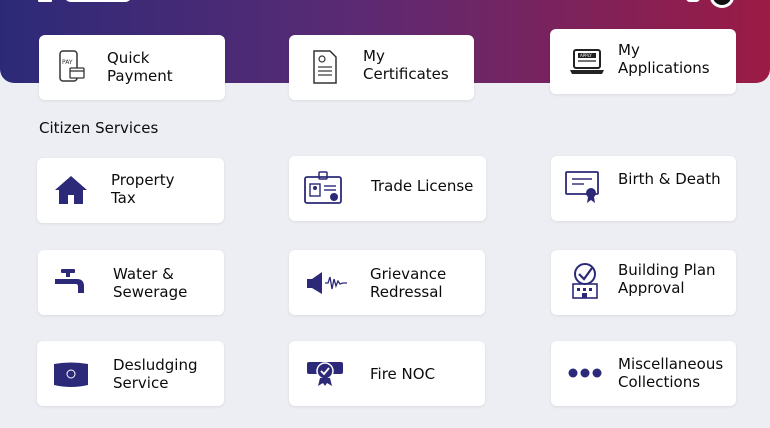  I want to click on certificate-ribbon-icon, so click(582, 187).